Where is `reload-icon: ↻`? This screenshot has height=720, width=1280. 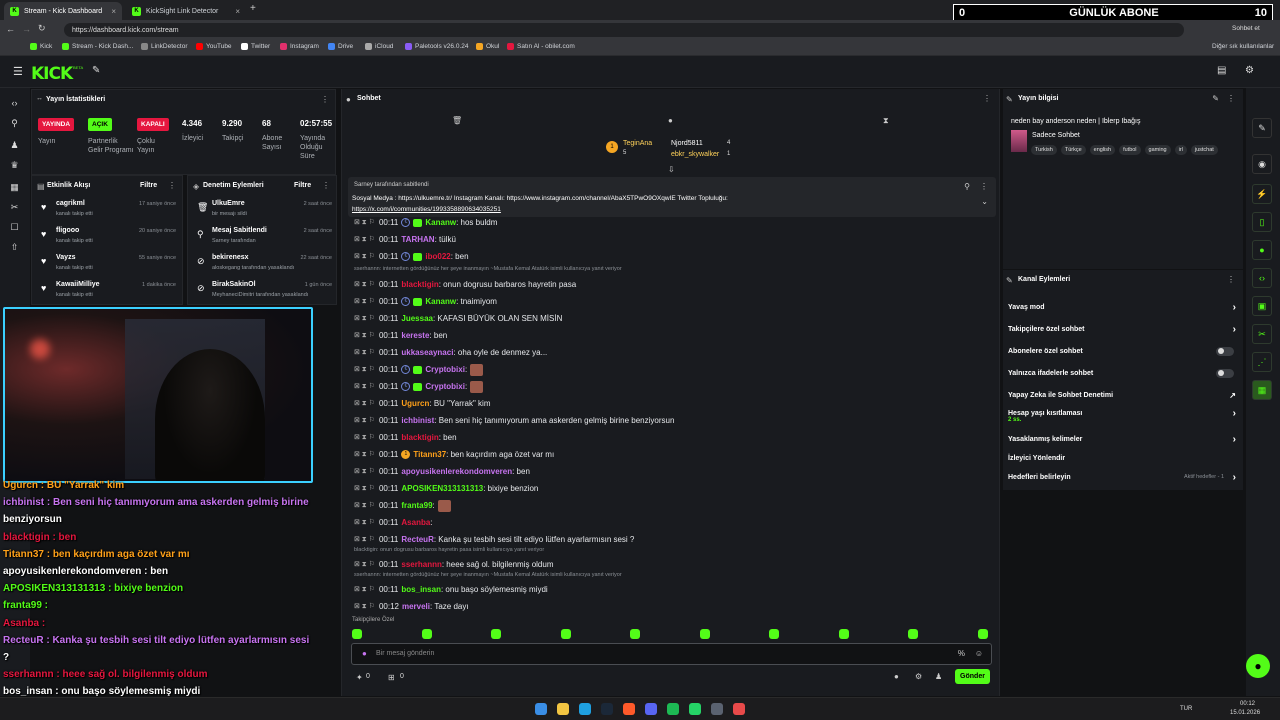
reload-icon: ↻ is located at coordinates (42, 28).